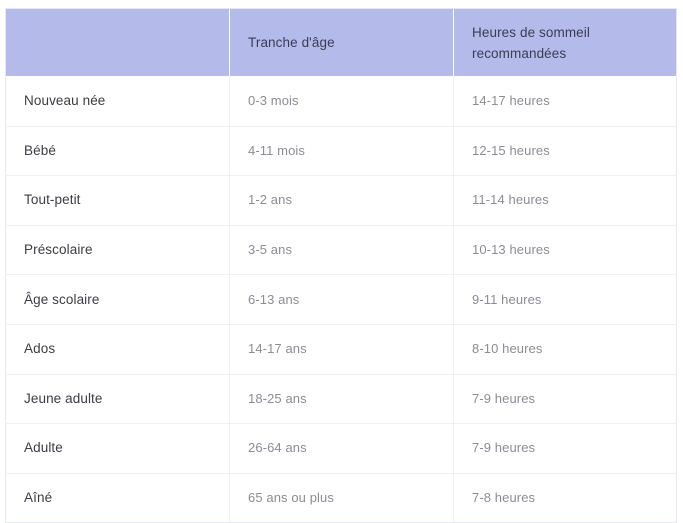  I want to click on table-row: Adulte 26-64 ans 7-9 heures, so click(341, 448).